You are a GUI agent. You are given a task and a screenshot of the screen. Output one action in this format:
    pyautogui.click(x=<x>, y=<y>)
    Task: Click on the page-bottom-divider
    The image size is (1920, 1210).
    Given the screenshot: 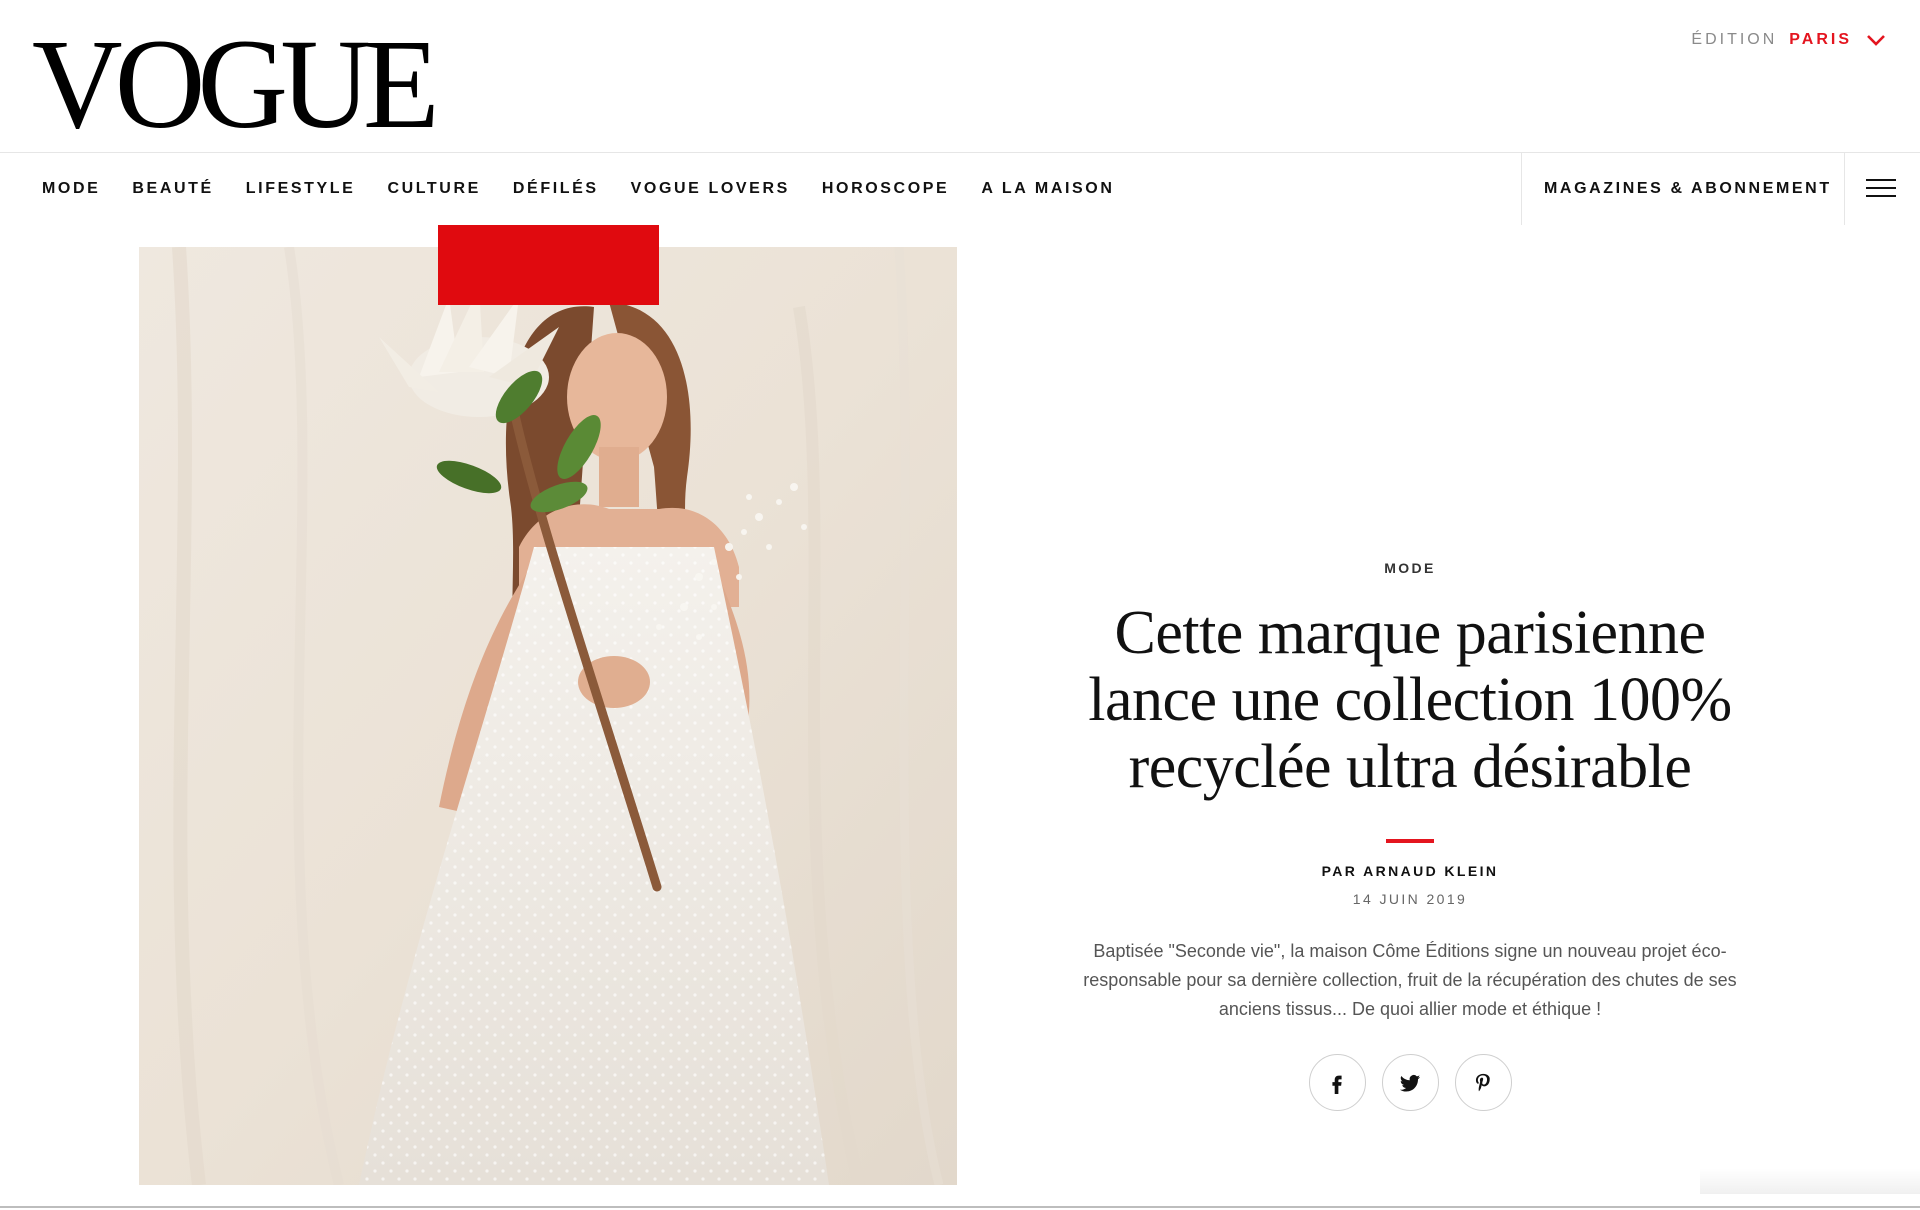 What is the action you would take?
    pyautogui.click(x=960, y=1207)
    